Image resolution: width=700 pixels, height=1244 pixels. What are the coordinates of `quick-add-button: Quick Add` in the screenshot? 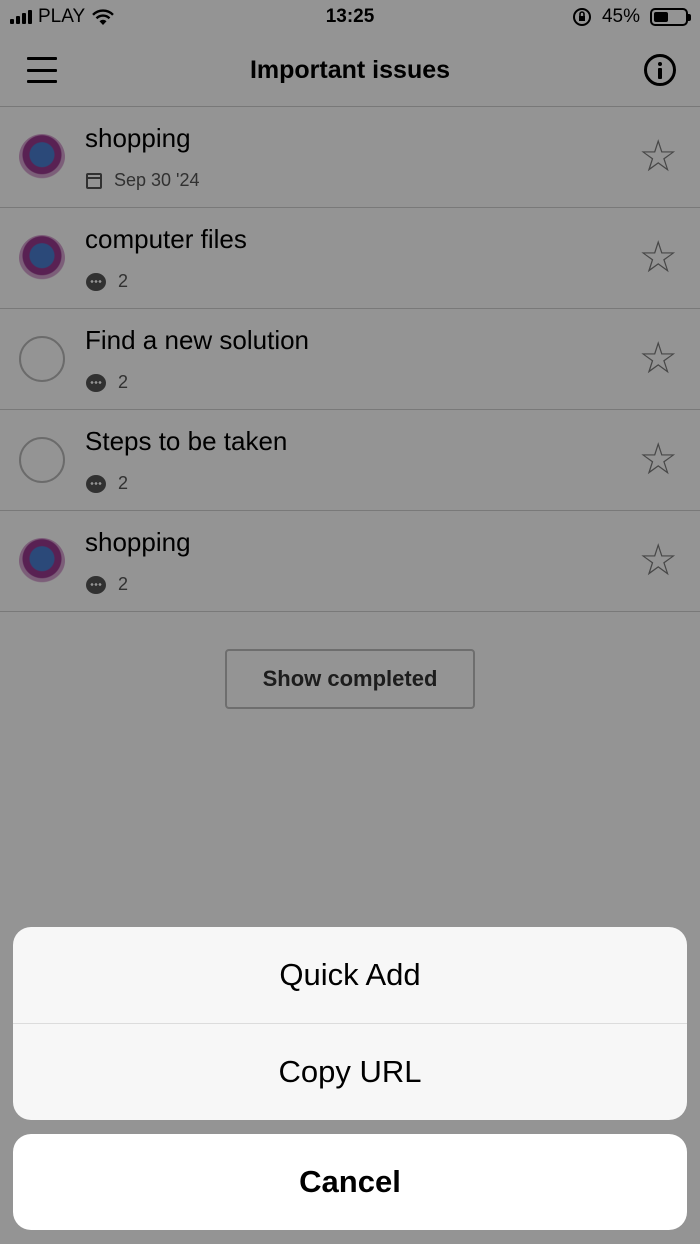 It's located at (350, 975).